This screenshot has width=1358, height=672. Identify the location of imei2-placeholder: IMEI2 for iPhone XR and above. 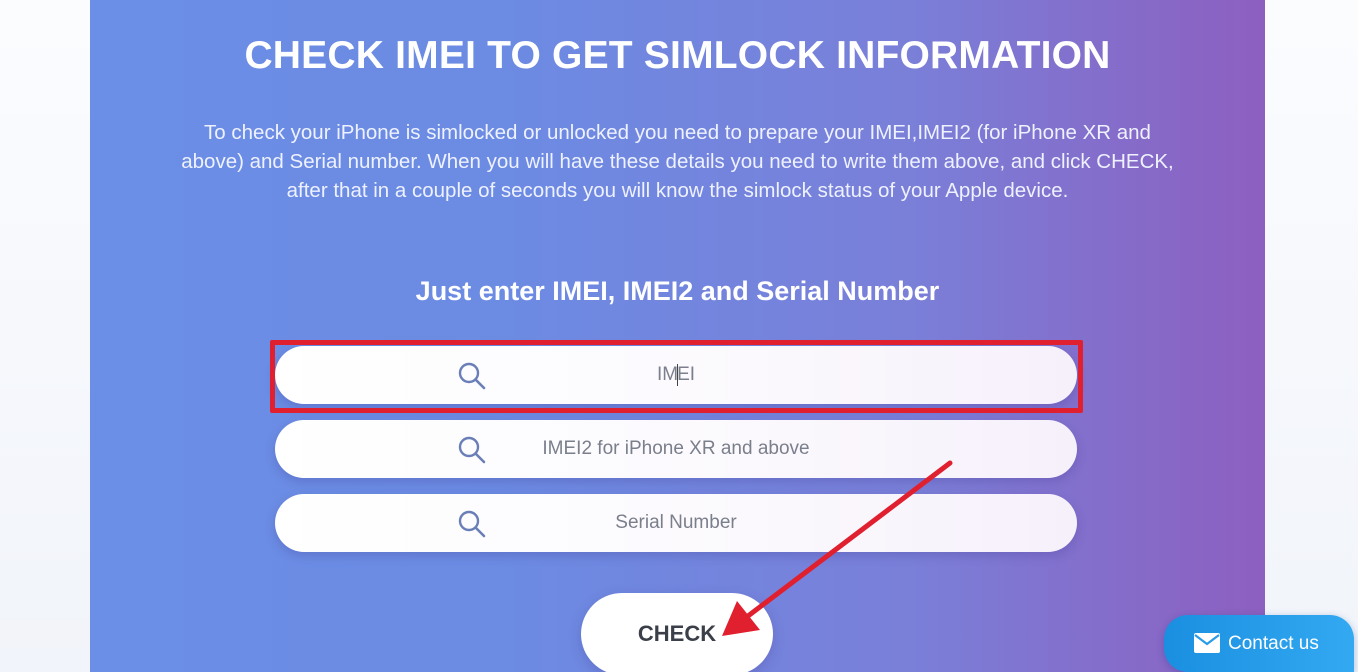
(676, 448).